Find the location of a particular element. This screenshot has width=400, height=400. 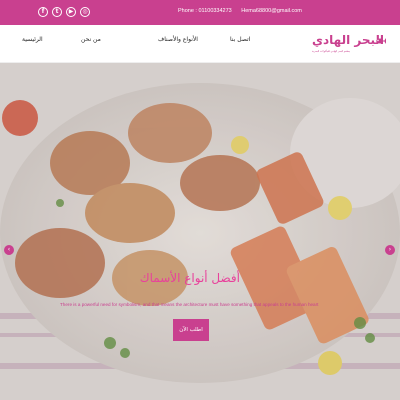

twitter-icon: t is located at coordinates (57, 12).